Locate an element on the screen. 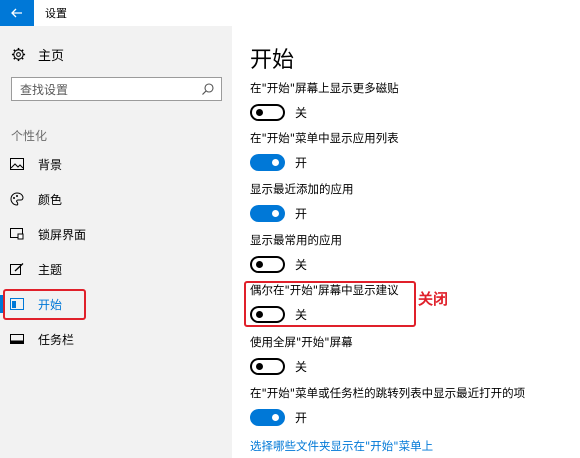 Image resolution: width=580 pixels, height=458 pixels. sidebar-item-background: 背景 is located at coordinates (116, 164).